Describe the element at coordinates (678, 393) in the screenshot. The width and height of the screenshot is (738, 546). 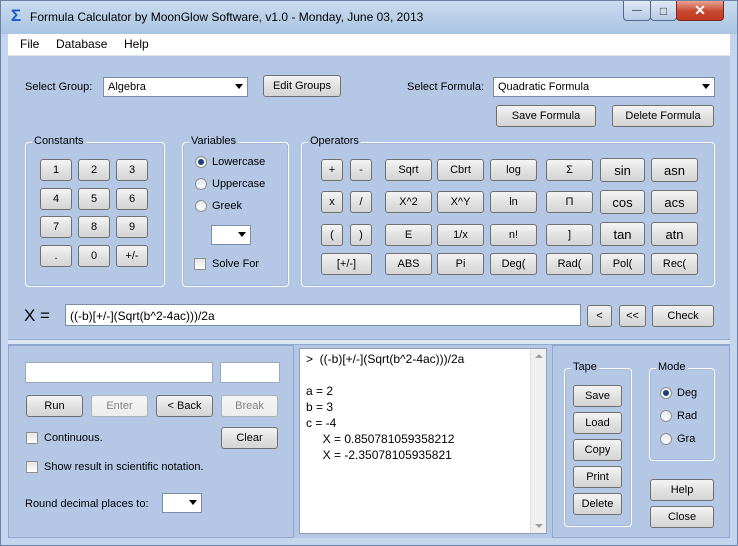
I see `radio-deg: Deg` at that location.